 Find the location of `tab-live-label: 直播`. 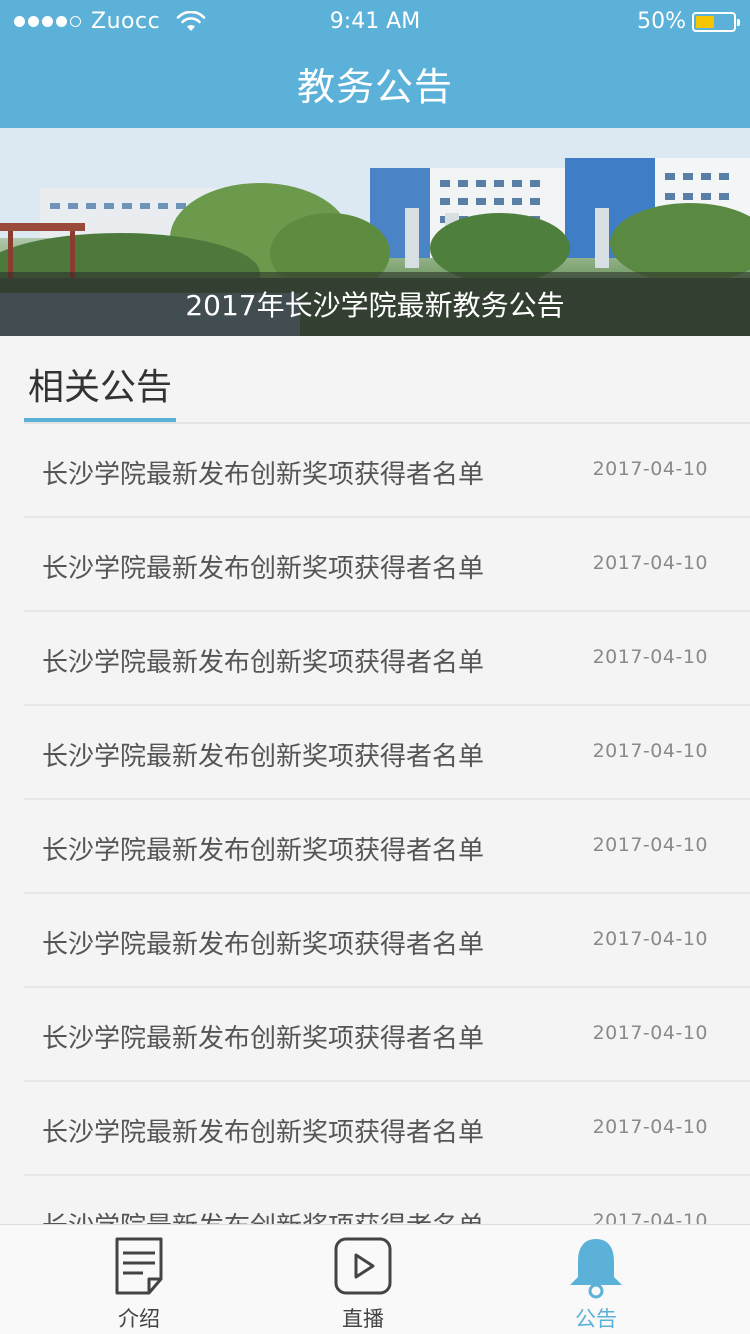

tab-live-label: 直播 is located at coordinates (363, 1319).